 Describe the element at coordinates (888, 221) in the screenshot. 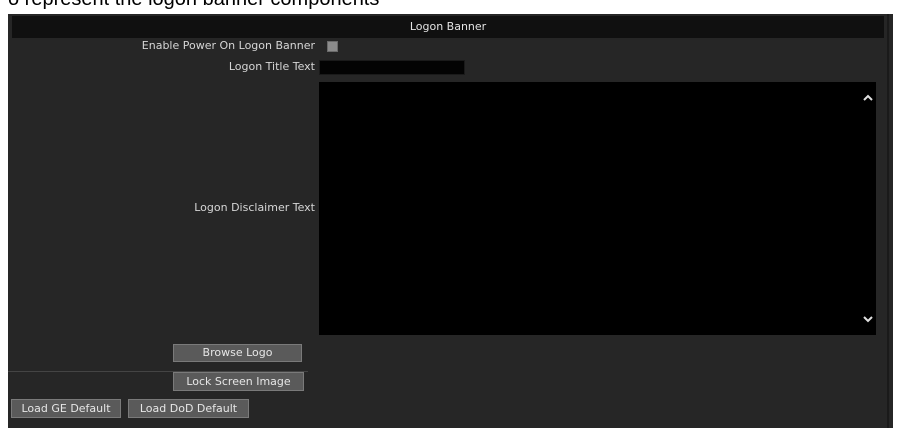

I see `panel-right-edge` at that location.